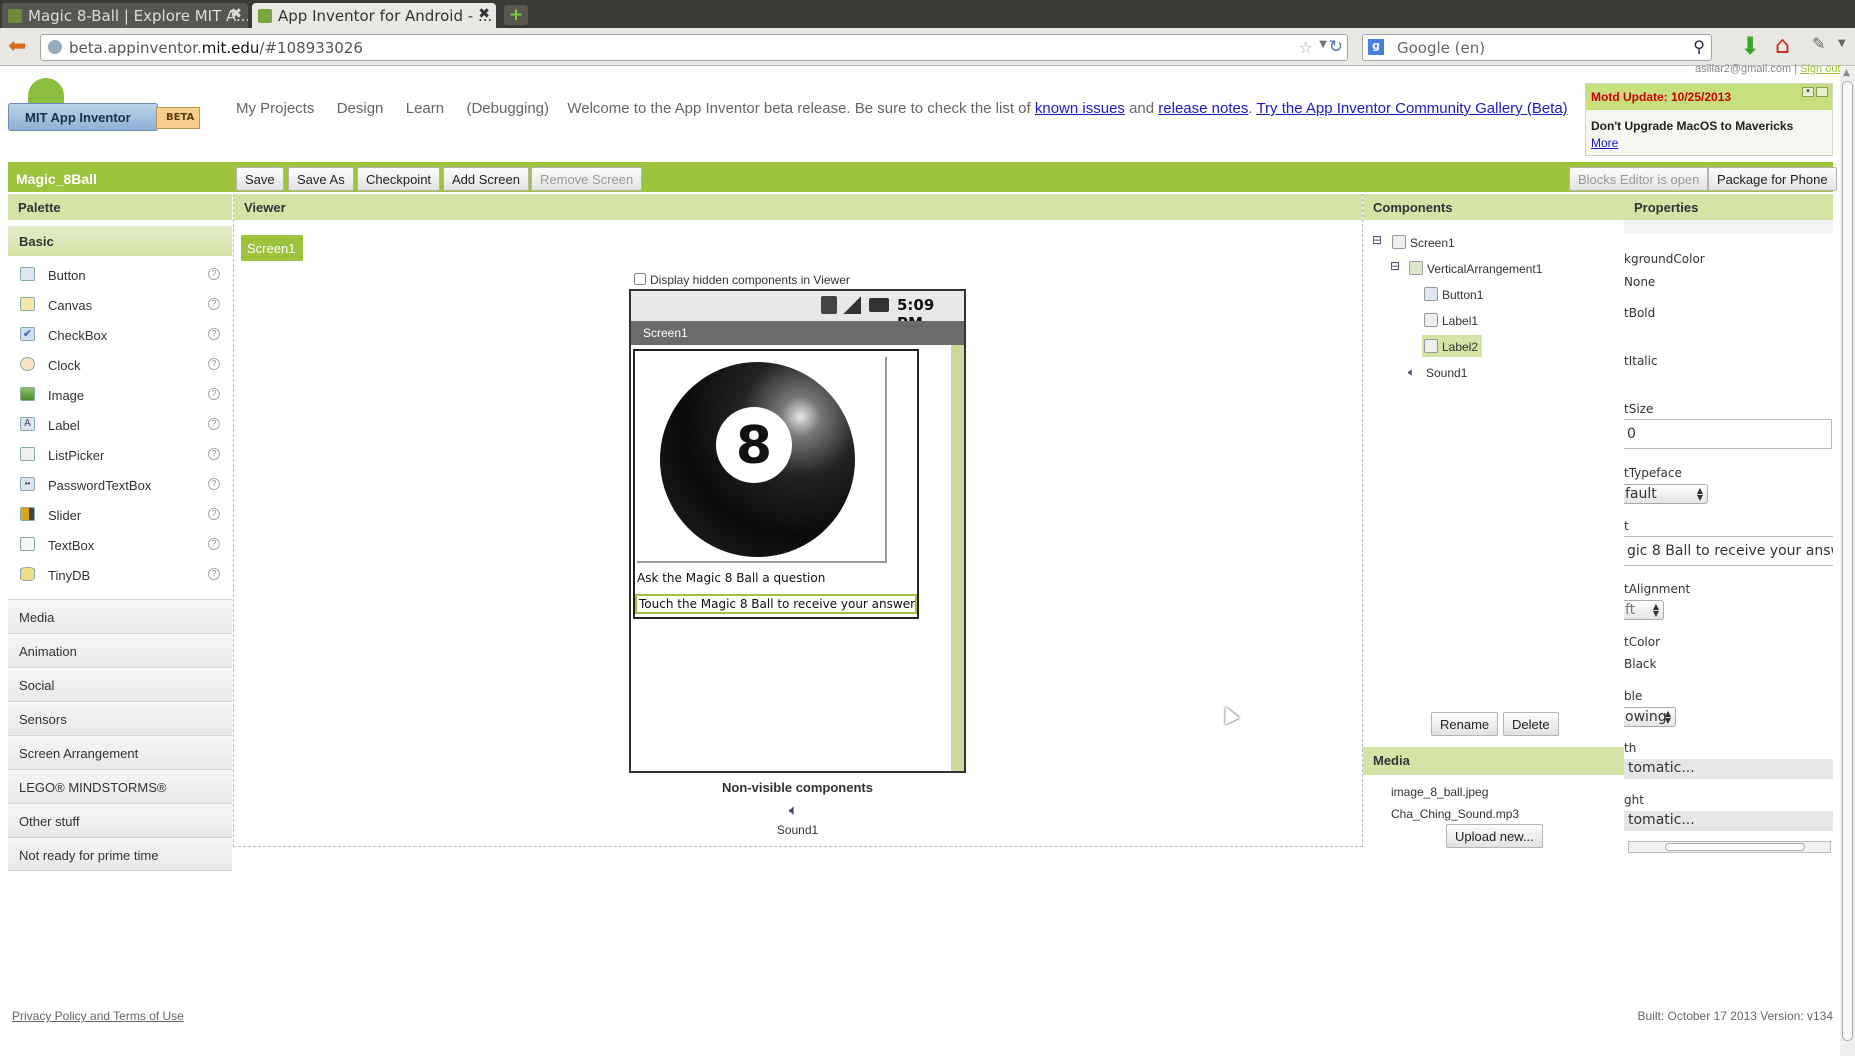  What do you see at coordinates (793, 810) in the screenshot?
I see `speaker-icon: 🔈︎` at bounding box center [793, 810].